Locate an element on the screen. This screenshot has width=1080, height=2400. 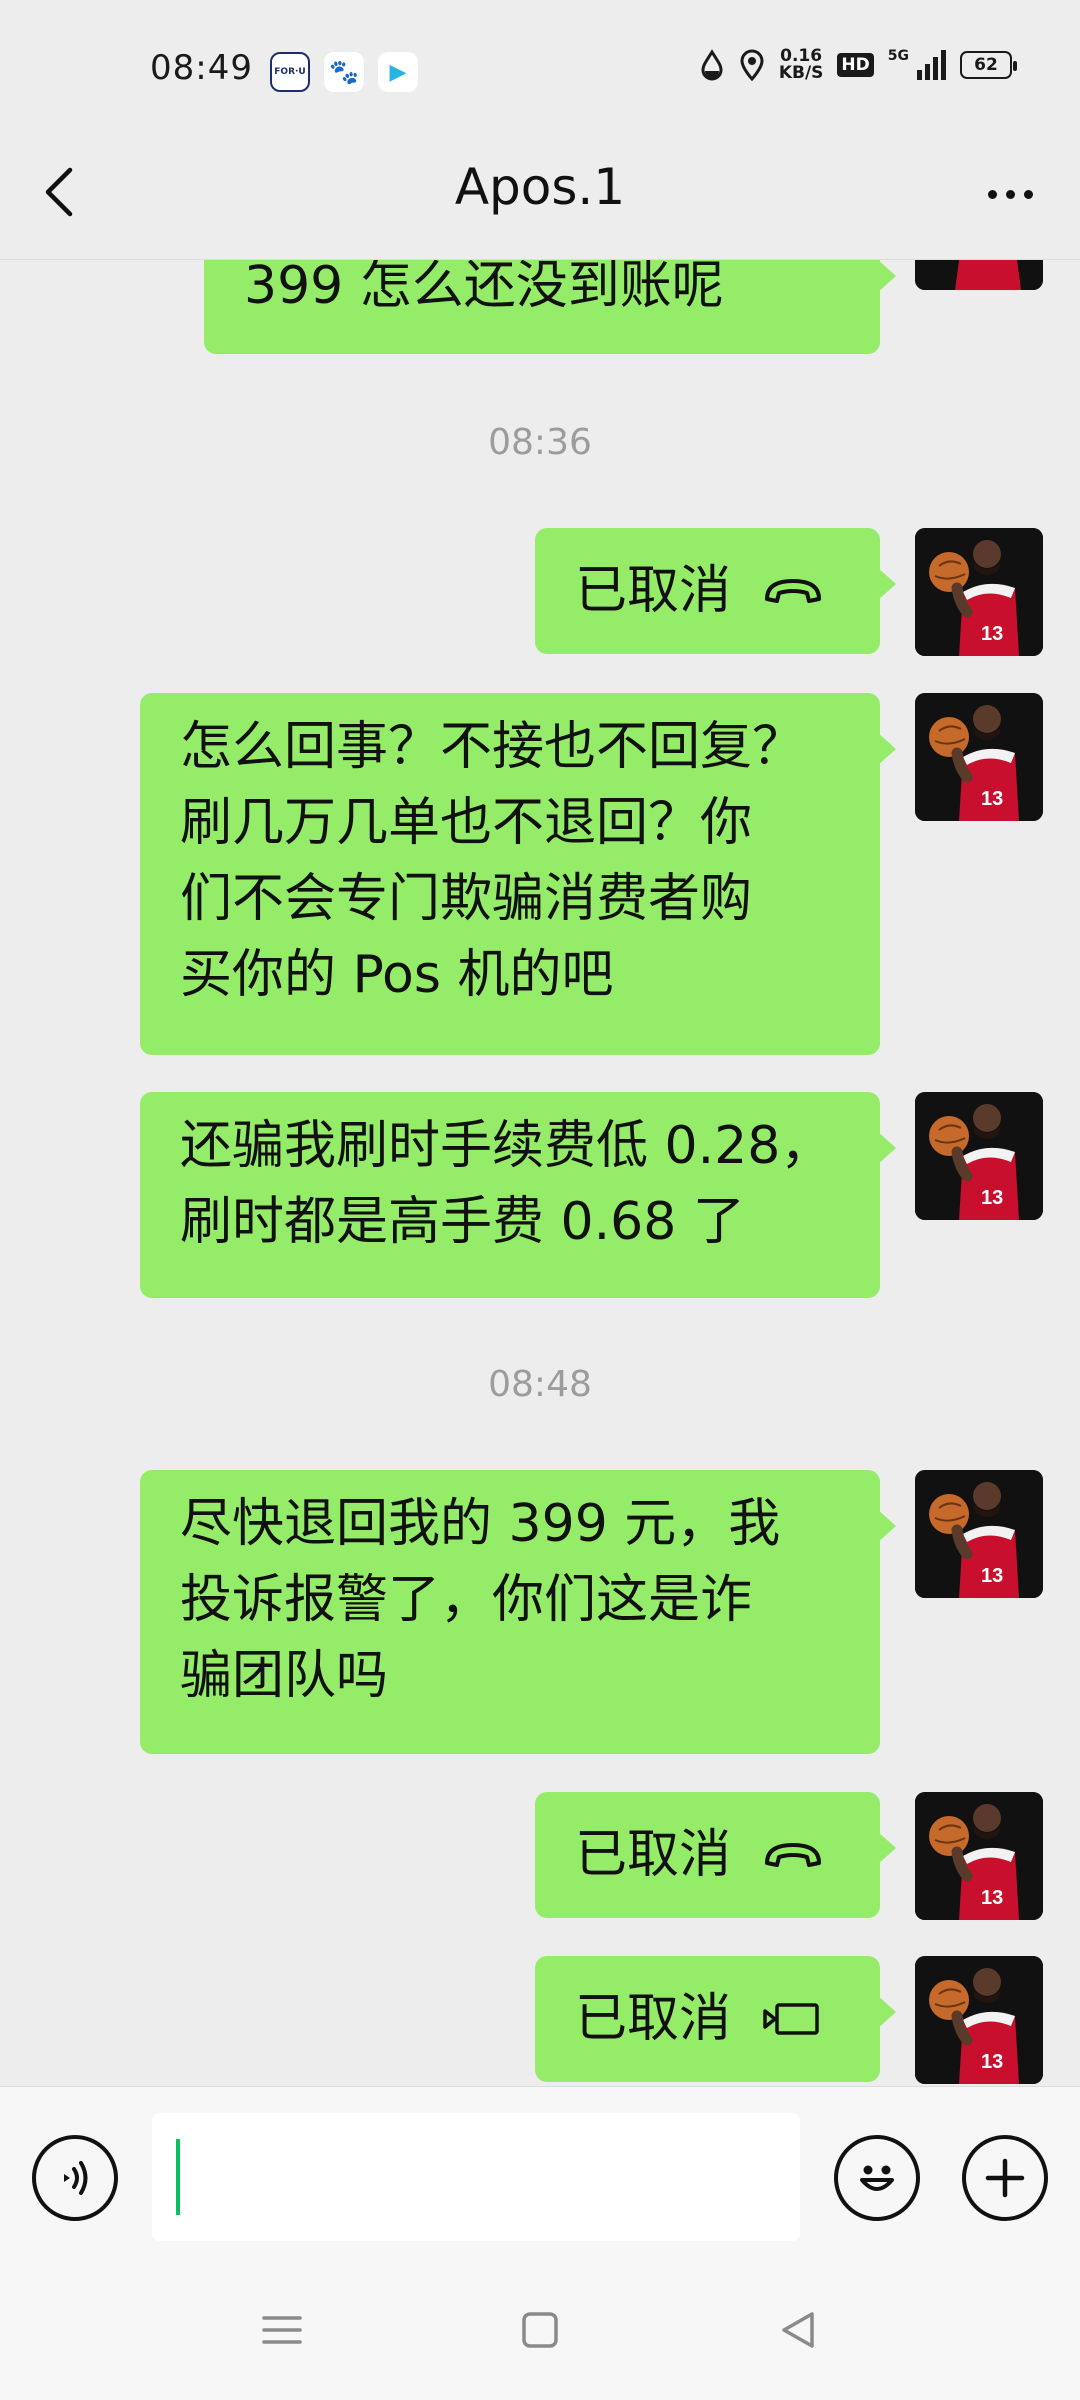
signal-strength-icon is located at coordinates (931, 65).